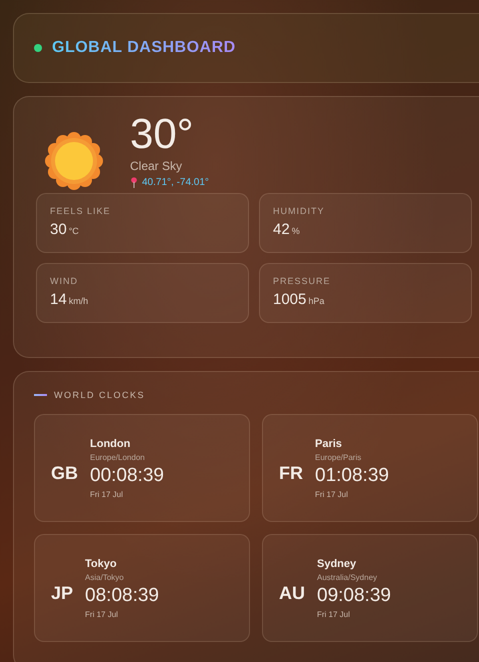  Describe the element at coordinates (328, 444) in the screenshot. I see `city-name: Paris` at that location.